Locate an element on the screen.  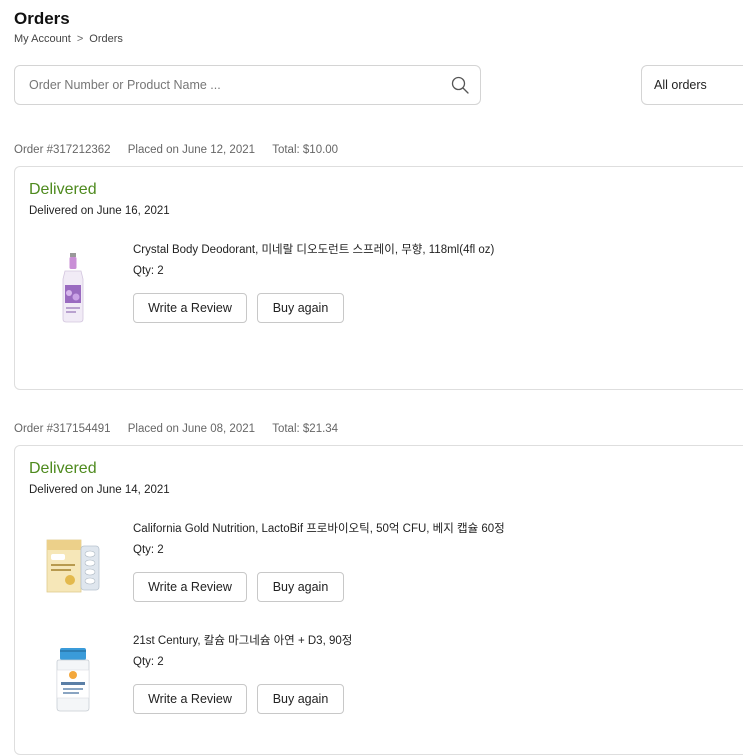
order-number: Order #317212362 is located at coordinates (62, 150).